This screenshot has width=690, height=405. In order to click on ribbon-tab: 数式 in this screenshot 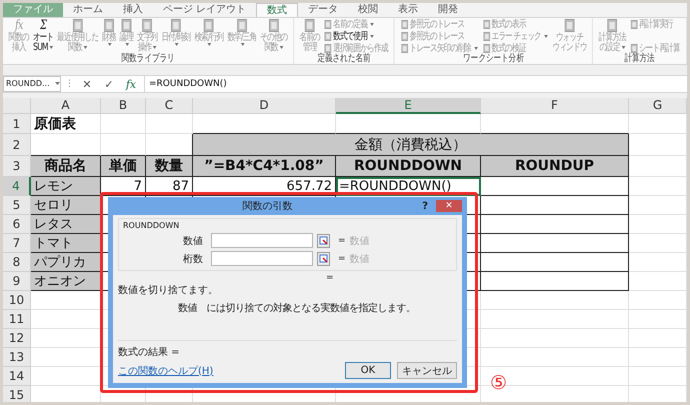, I will do `click(277, 10)`.